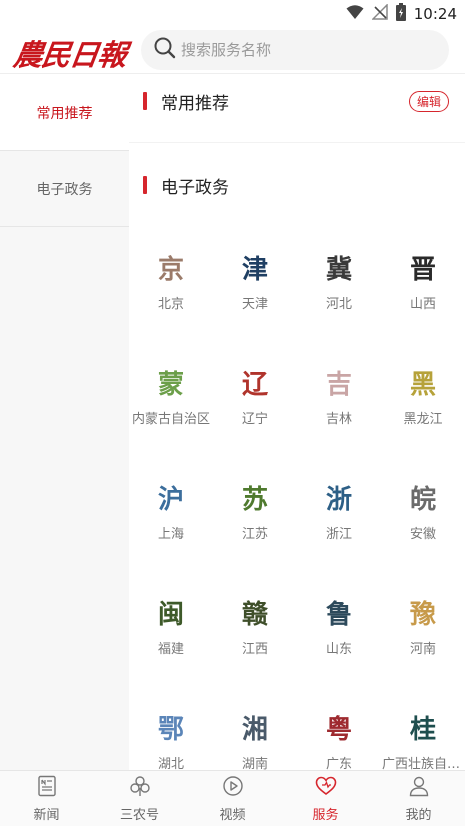 This screenshot has height=826, width=465. What do you see at coordinates (170, 385) in the screenshot?
I see `province-emblem: 蒙` at bounding box center [170, 385].